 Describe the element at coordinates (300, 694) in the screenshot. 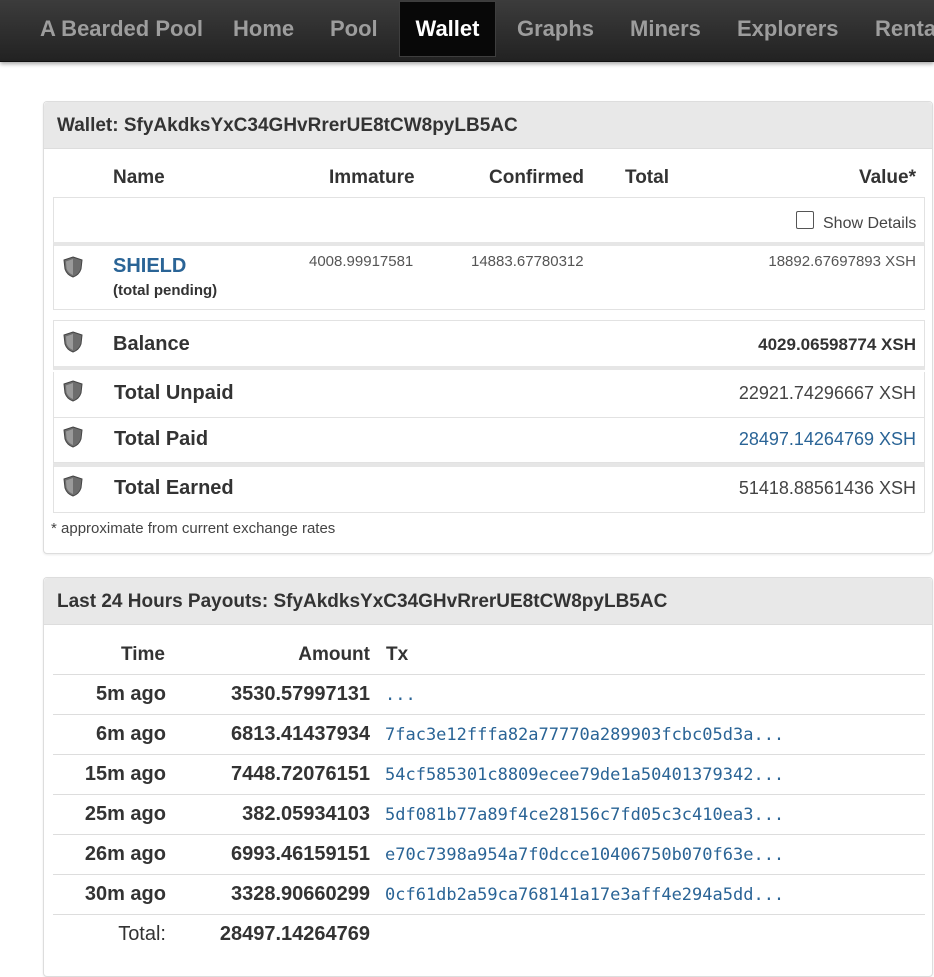

I see `payout-amount: 3530.57997131` at that location.